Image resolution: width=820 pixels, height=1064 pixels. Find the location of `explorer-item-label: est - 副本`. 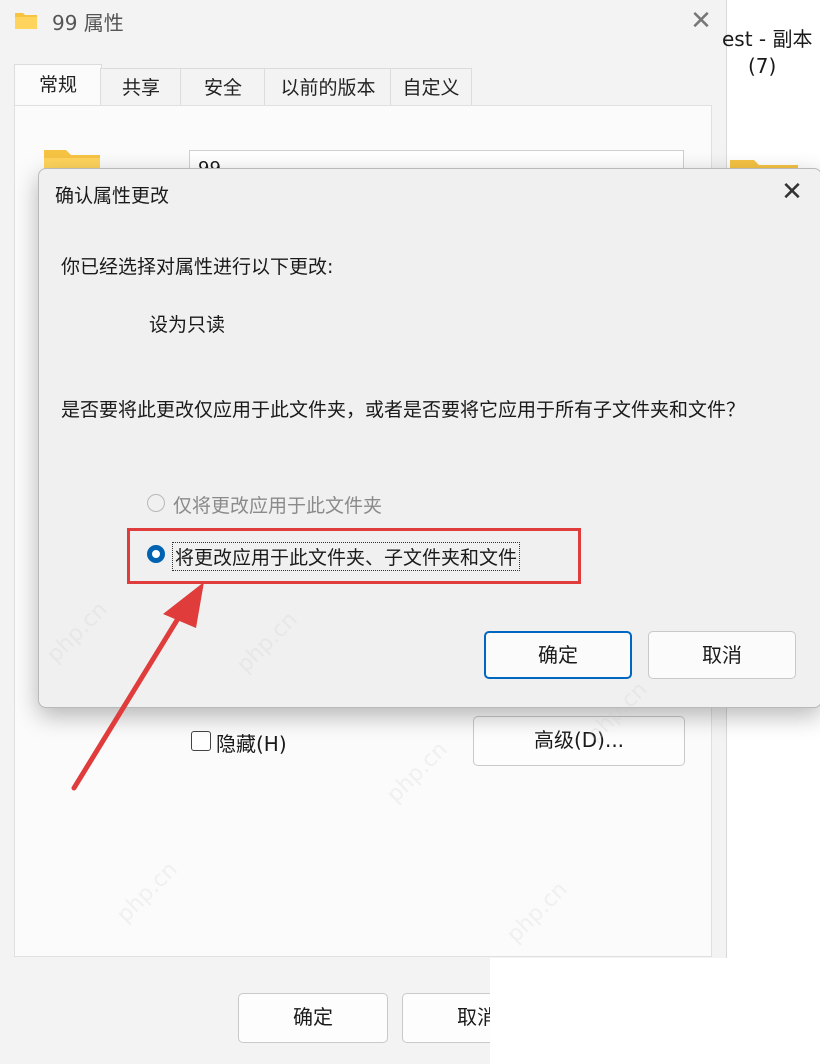

explorer-item-label: est - 副本 is located at coordinates (767, 37).